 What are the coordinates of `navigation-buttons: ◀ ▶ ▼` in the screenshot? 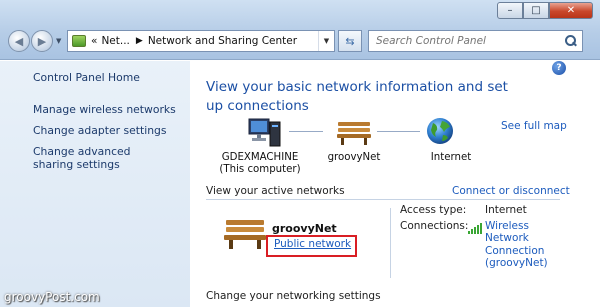 It's located at (34, 41).